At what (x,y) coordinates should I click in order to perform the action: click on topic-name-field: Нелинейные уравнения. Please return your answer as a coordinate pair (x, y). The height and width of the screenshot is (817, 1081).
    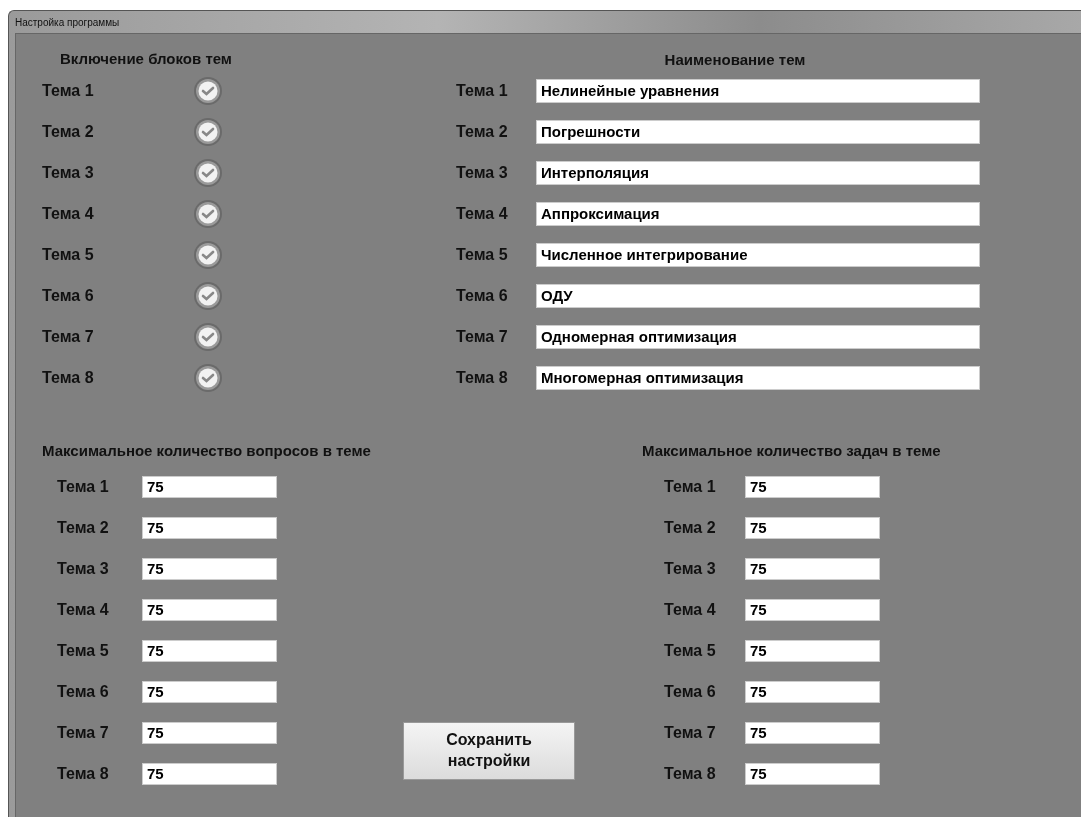
    Looking at the image, I should click on (758, 90).